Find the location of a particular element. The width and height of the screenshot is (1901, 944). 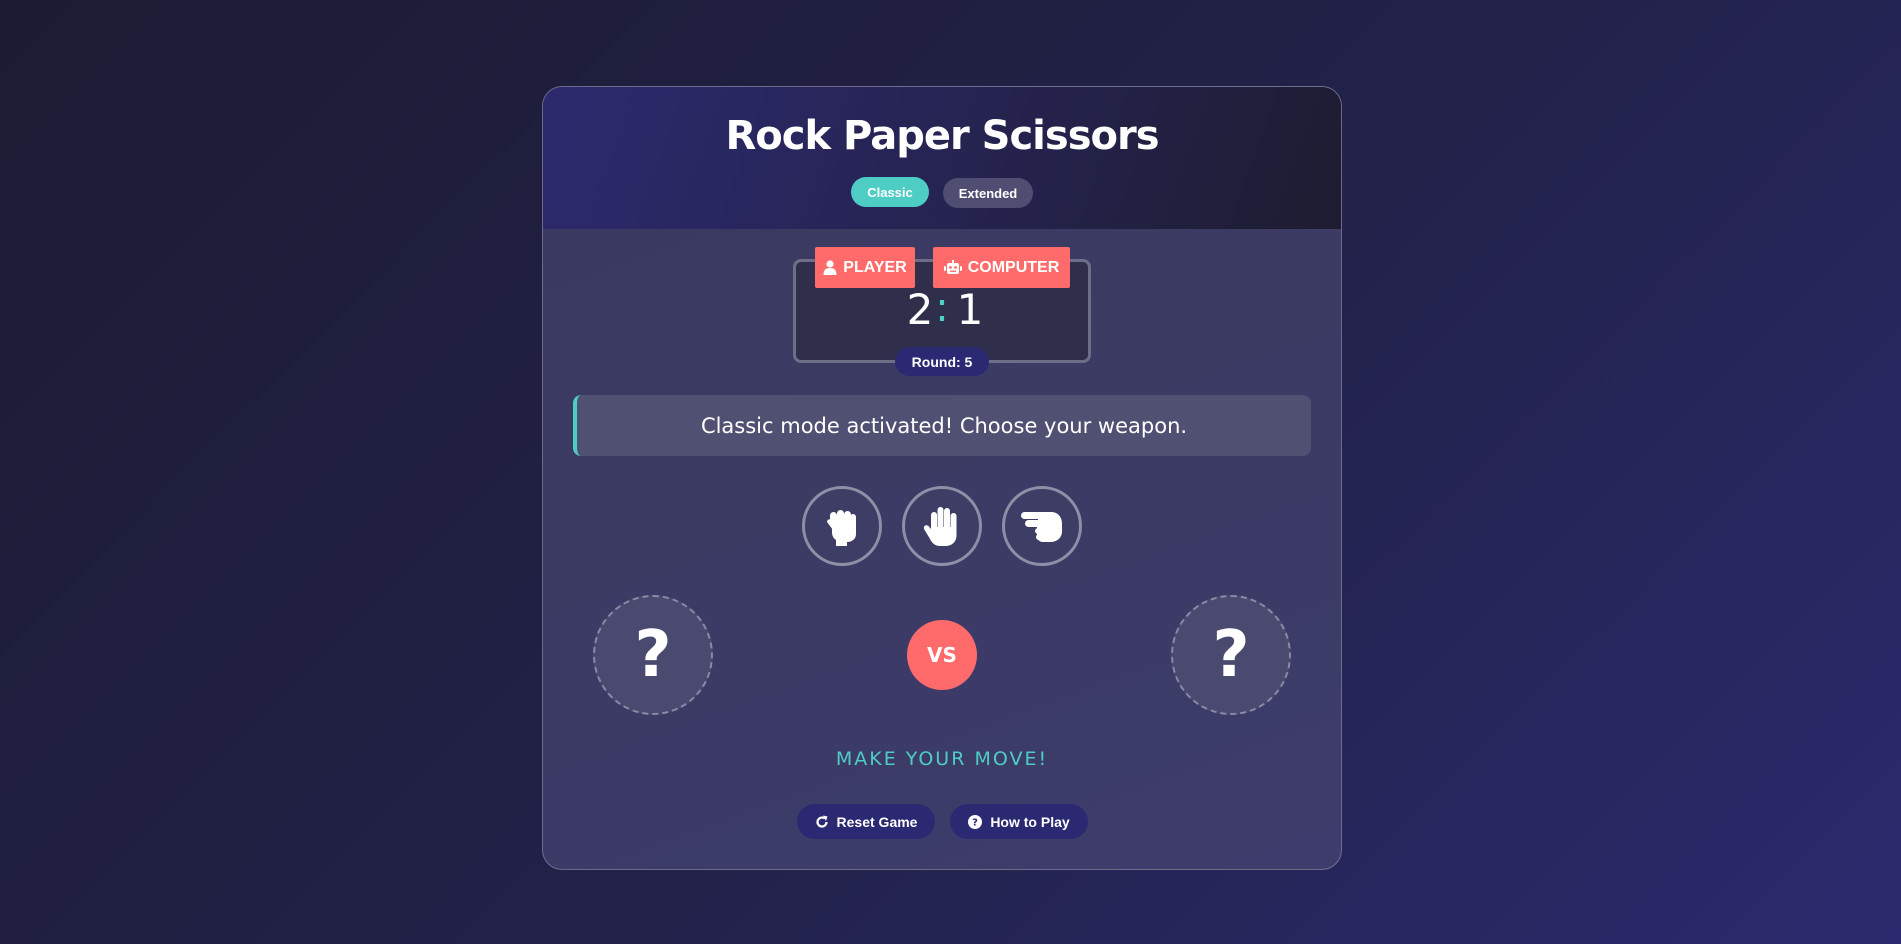

hand-scissors-icon is located at coordinates (1042, 526).